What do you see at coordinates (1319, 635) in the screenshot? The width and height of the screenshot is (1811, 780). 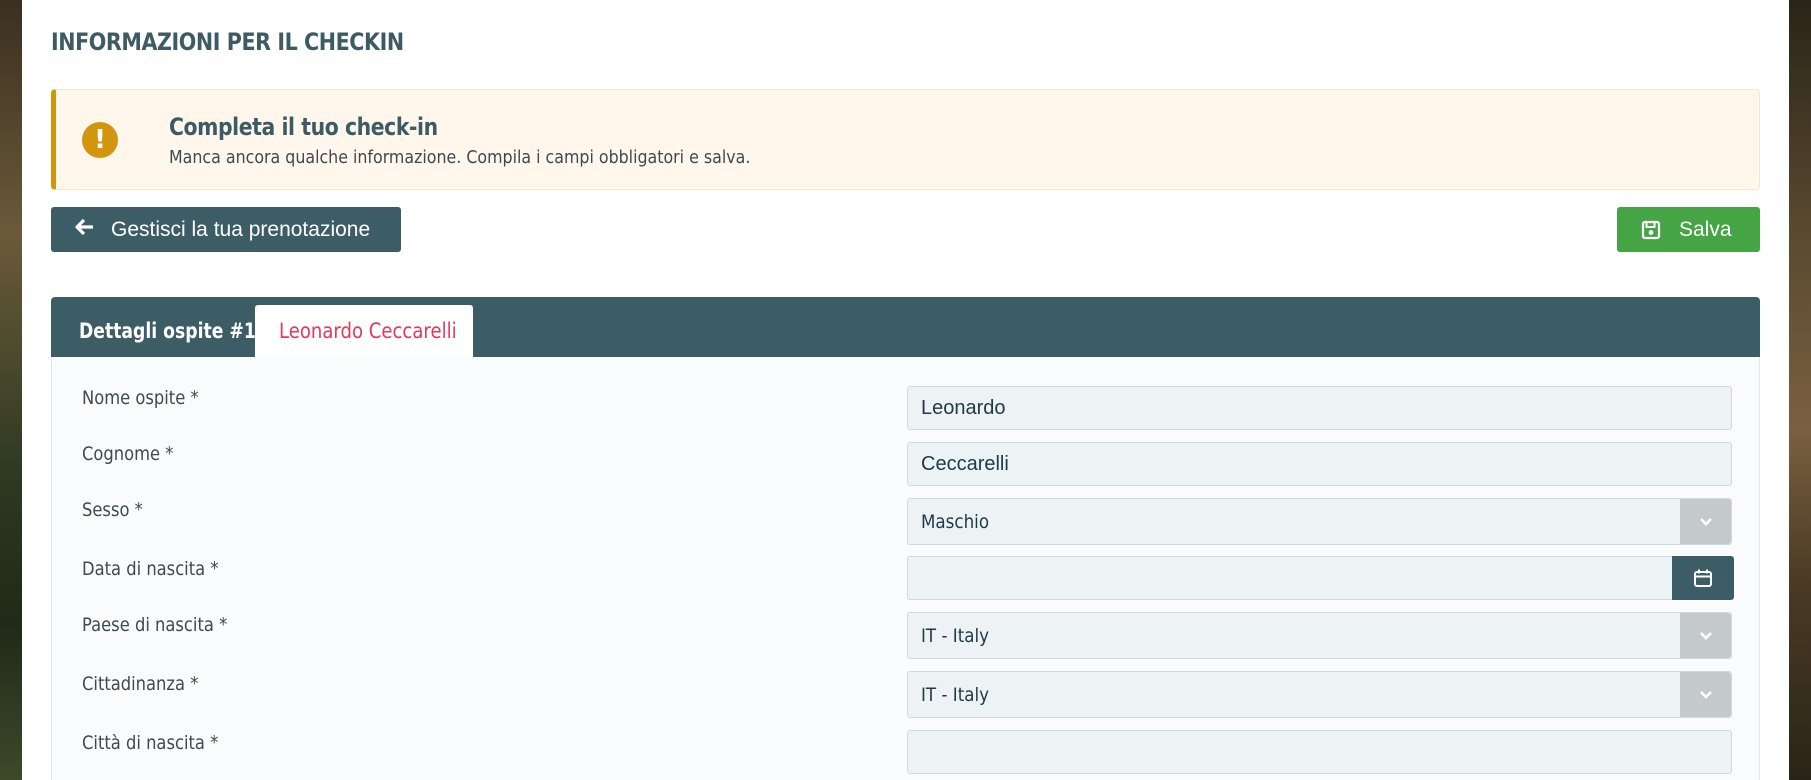 I see `paese-nascita-select: IT - Italy` at bounding box center [1319, 635].